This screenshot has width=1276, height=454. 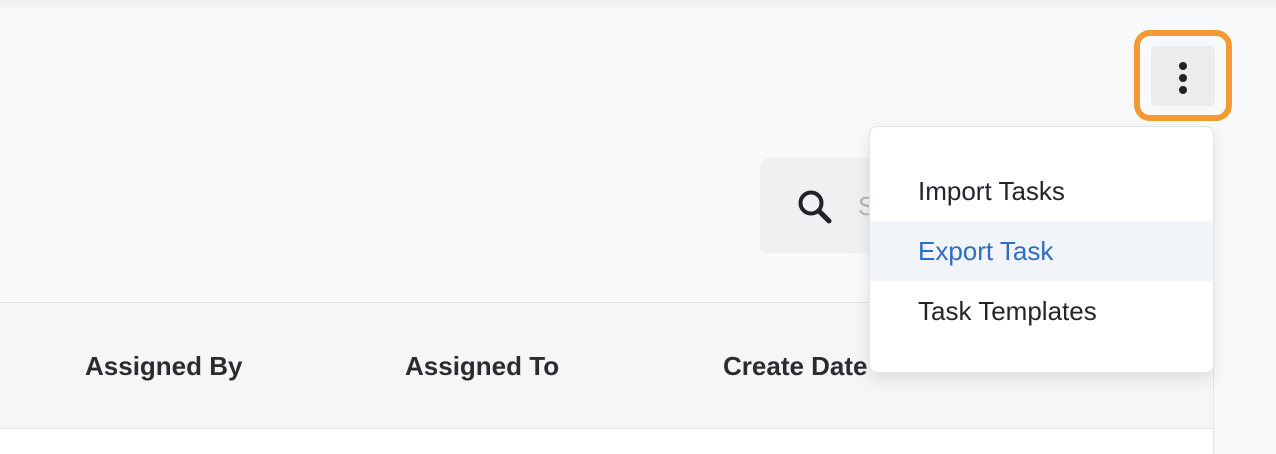 I want to click on header-shadow, so click(x=638, y=7).